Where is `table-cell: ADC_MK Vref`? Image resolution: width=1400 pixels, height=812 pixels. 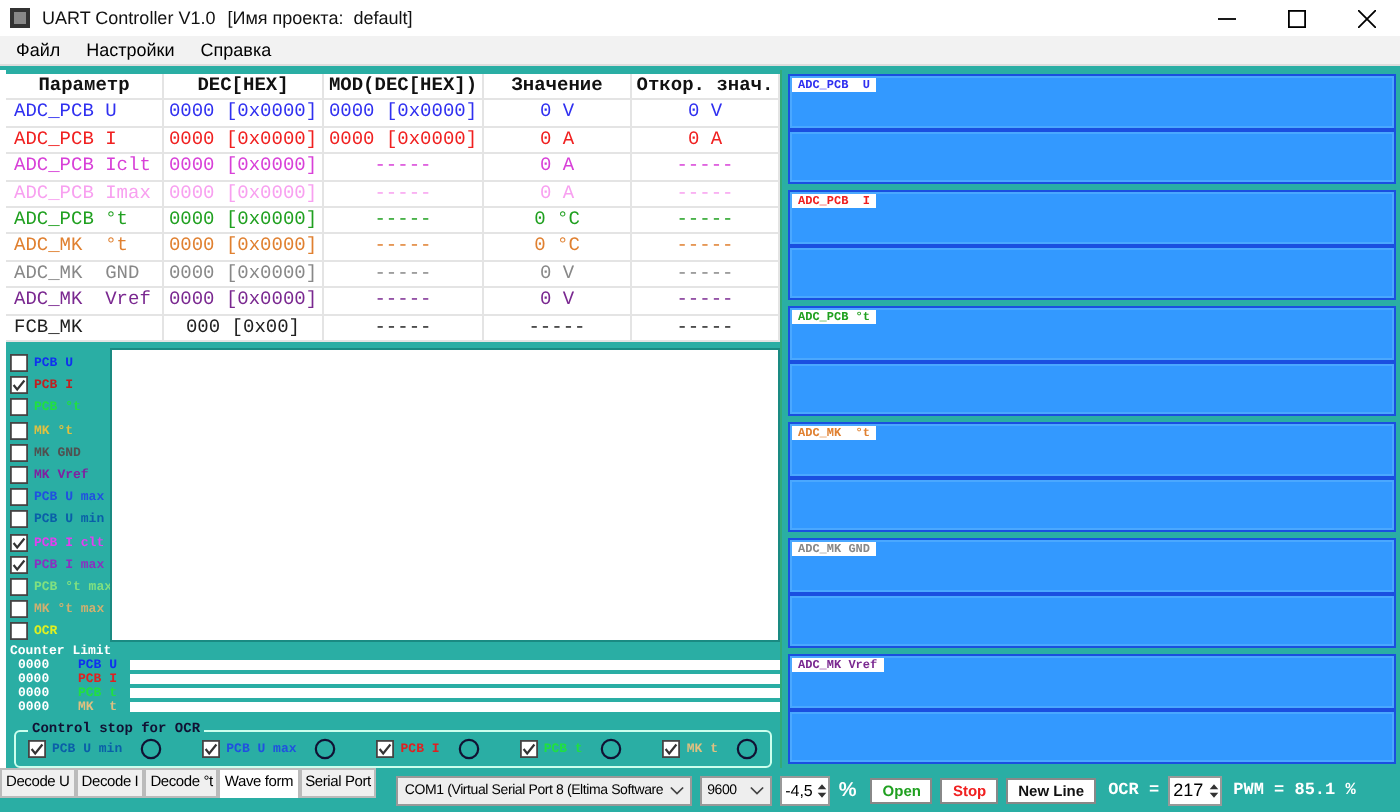
table-cell: ADC_MK Vref is located at coordinates (85, 301).